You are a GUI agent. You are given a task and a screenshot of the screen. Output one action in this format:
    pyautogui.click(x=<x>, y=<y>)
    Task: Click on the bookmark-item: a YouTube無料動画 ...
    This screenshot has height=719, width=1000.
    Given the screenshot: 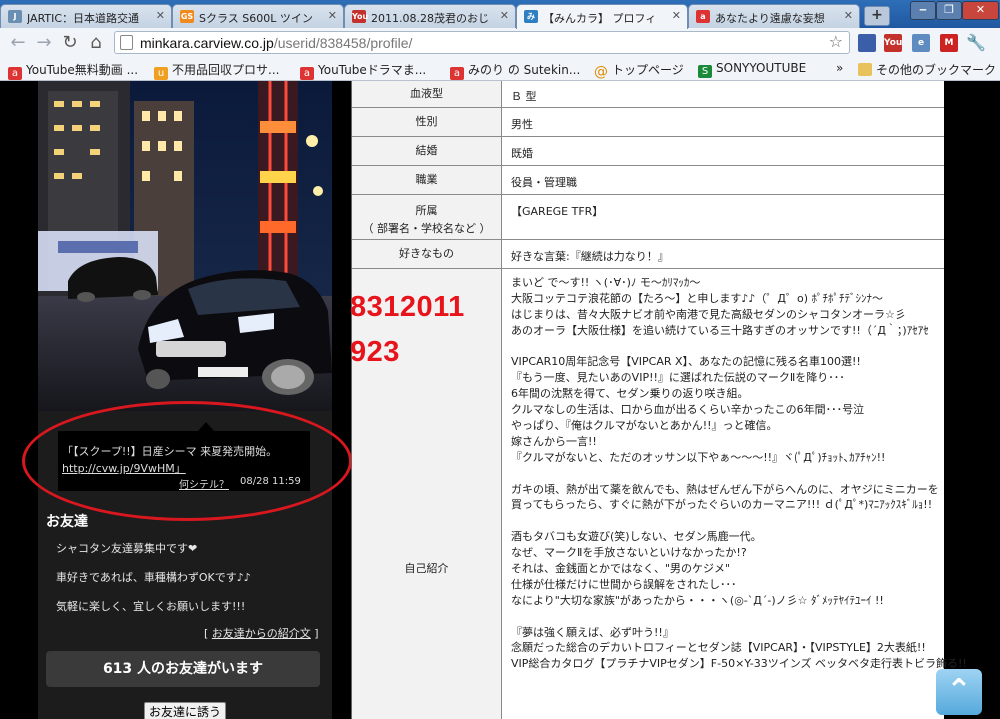 What is the action you would take?
    pyautogui.click(x=73, y=70)
    